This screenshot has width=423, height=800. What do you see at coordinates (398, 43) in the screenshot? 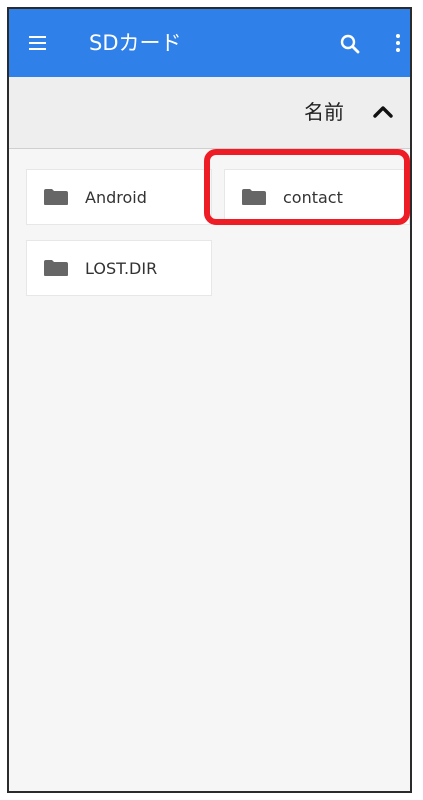
I see `more-vert-icon` at bounding box center [398, 43].